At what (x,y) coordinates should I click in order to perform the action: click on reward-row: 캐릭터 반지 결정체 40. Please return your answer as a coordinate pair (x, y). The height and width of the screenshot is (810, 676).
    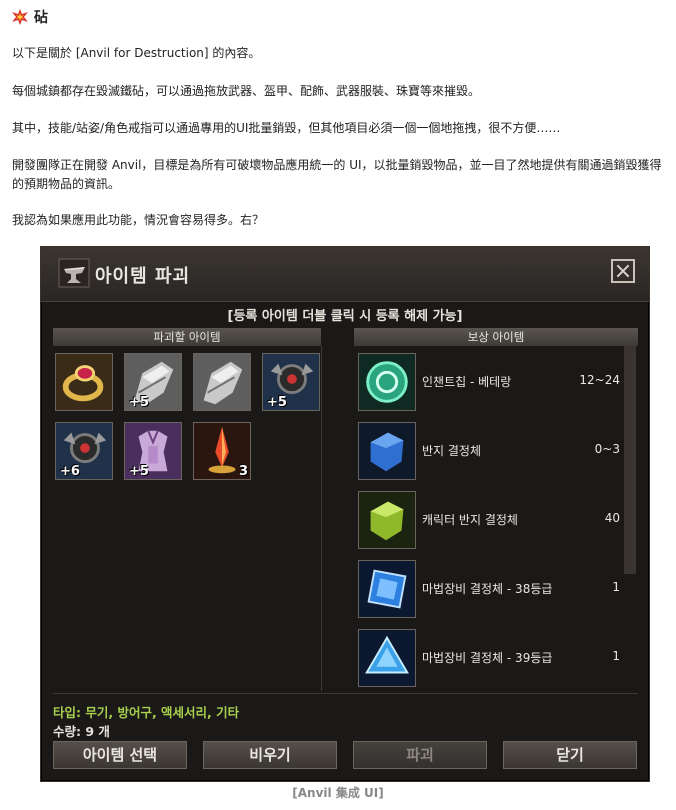
    Looking at the image, I should click on (489, 521).